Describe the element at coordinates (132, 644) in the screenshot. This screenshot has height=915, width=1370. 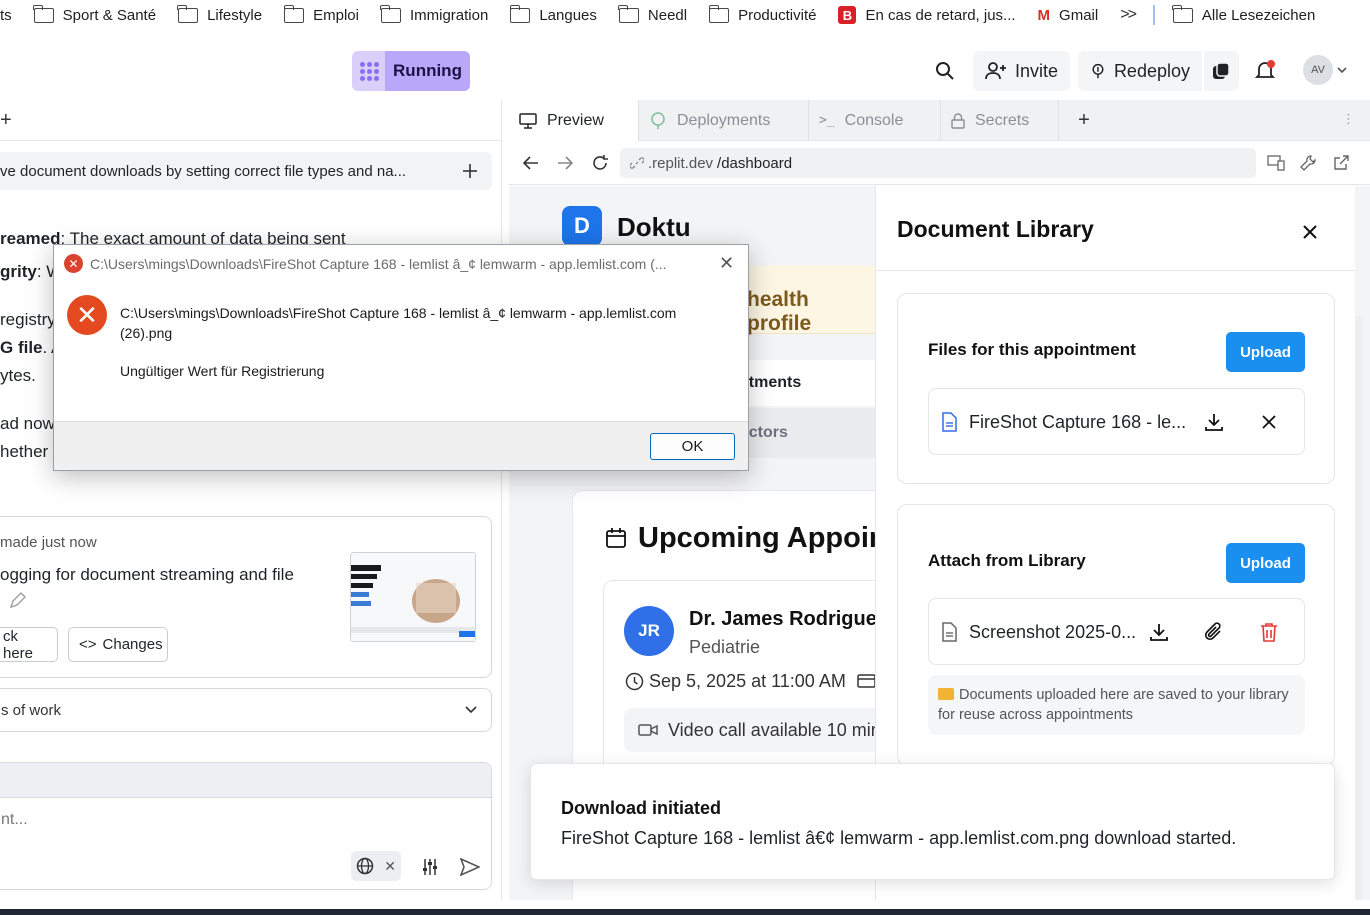
I see `changes-label: Changes` at that location.